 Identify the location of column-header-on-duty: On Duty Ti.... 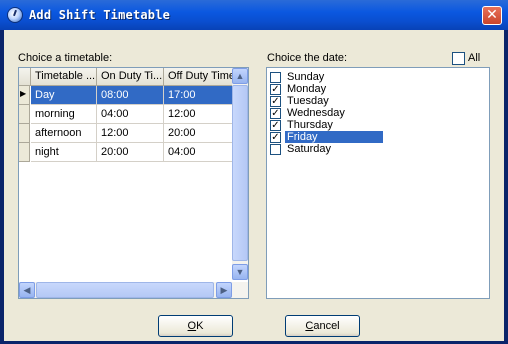
(130, 76).